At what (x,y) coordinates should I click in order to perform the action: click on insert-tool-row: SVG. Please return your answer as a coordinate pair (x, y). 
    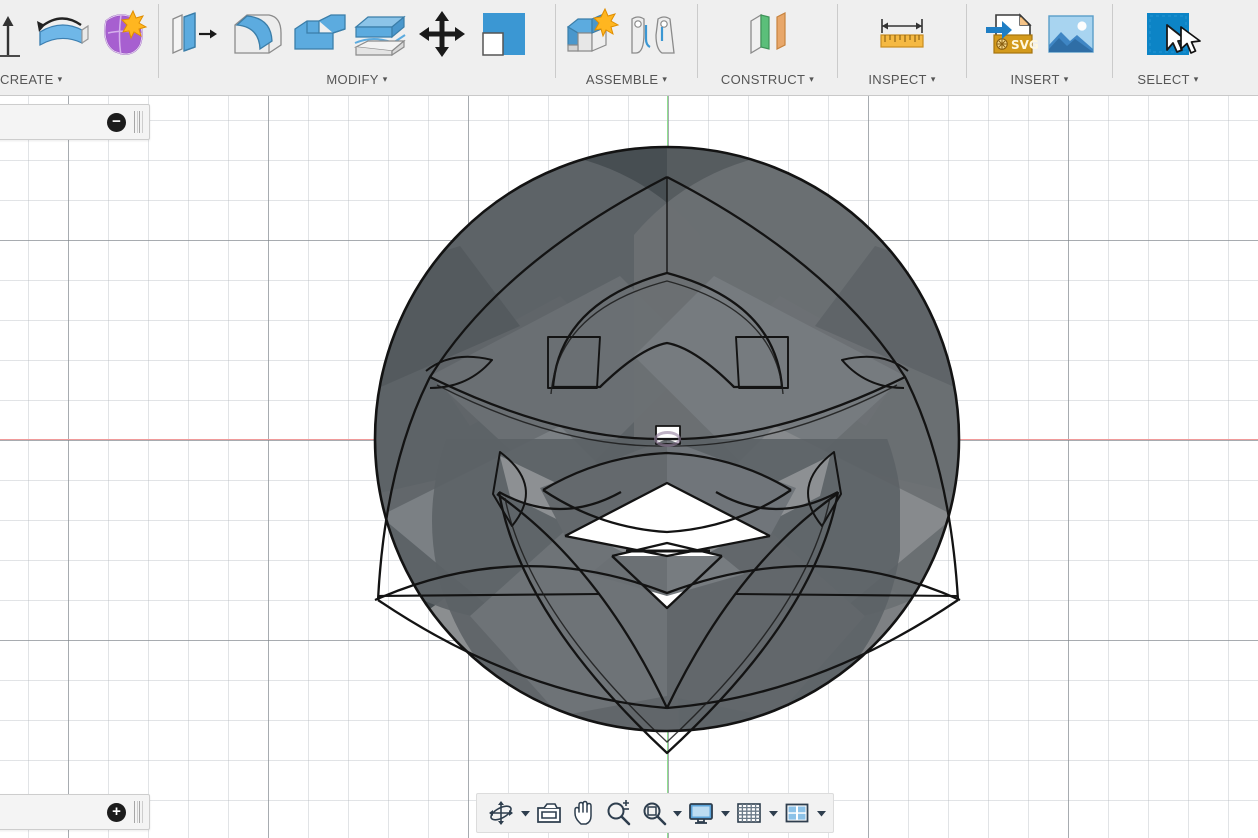
    Looking at the image, I should click on (1039, 34).